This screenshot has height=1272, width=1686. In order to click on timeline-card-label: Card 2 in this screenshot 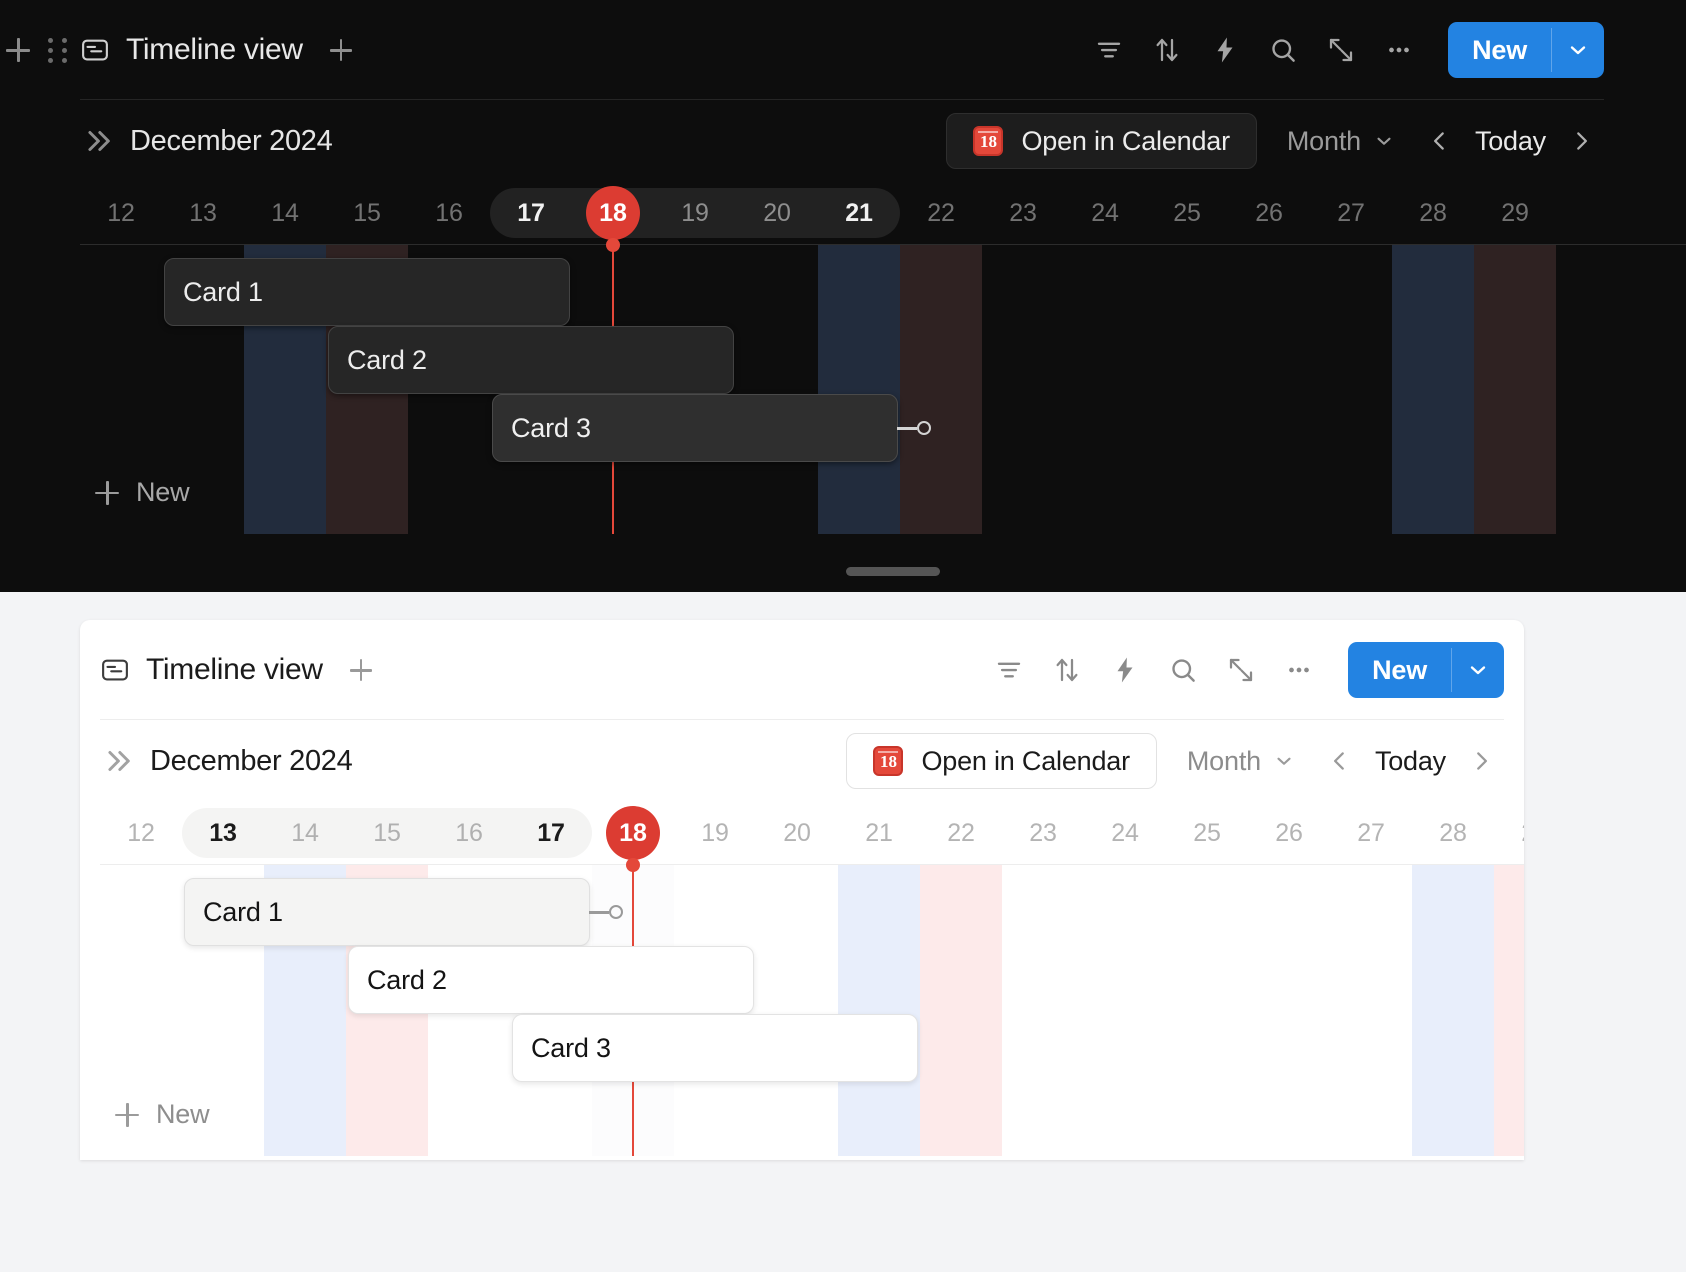, I will do `click(387, 359)`.